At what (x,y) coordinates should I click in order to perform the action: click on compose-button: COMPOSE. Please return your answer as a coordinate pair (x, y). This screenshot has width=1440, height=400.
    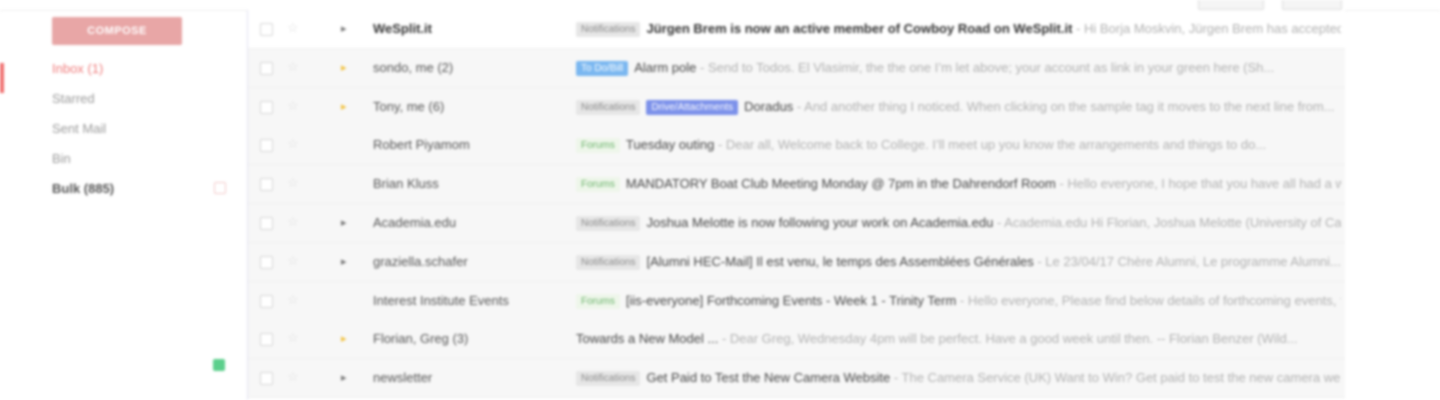
    Looking at the image, I should click on (117, 31).